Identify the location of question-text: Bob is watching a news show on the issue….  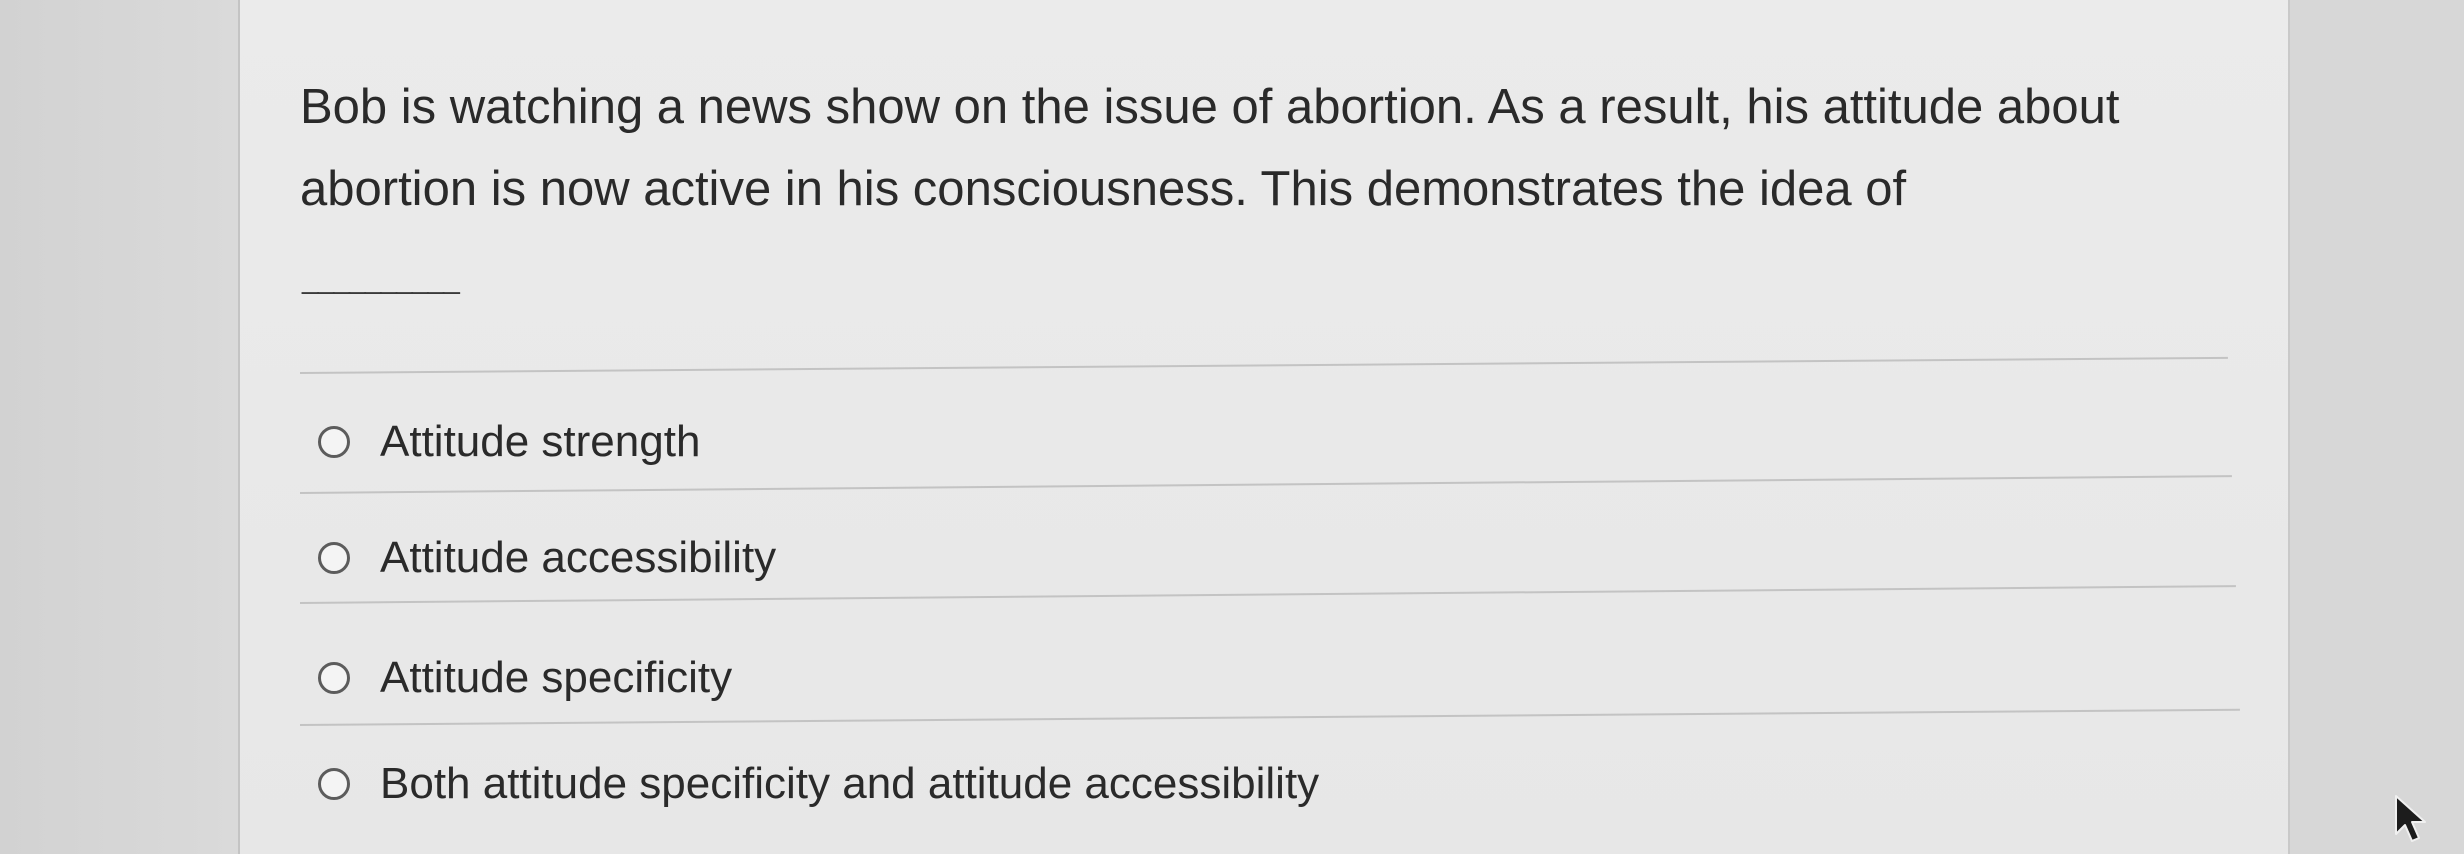
(1210, 148).